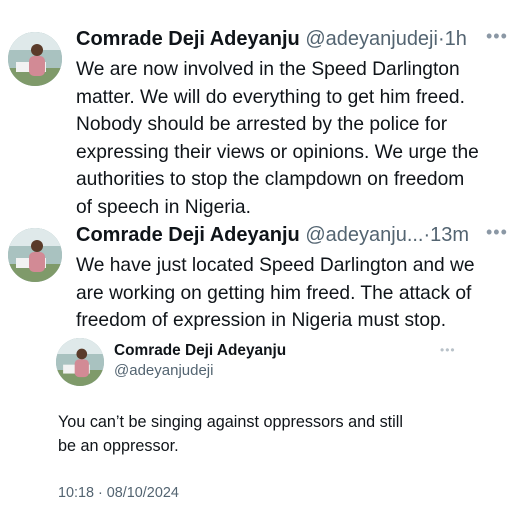 This screenshot has width=512, height=512. Describe the element at coordinates (449, 235) in the screenshot. I see `tweet-time: 13m` at that location.